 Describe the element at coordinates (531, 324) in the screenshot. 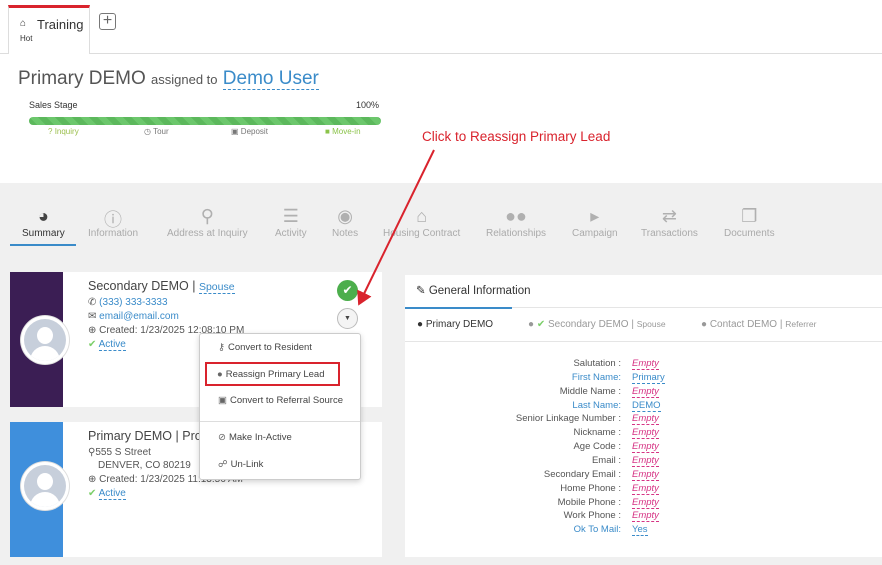

I see `user-icon: ●` at that location.